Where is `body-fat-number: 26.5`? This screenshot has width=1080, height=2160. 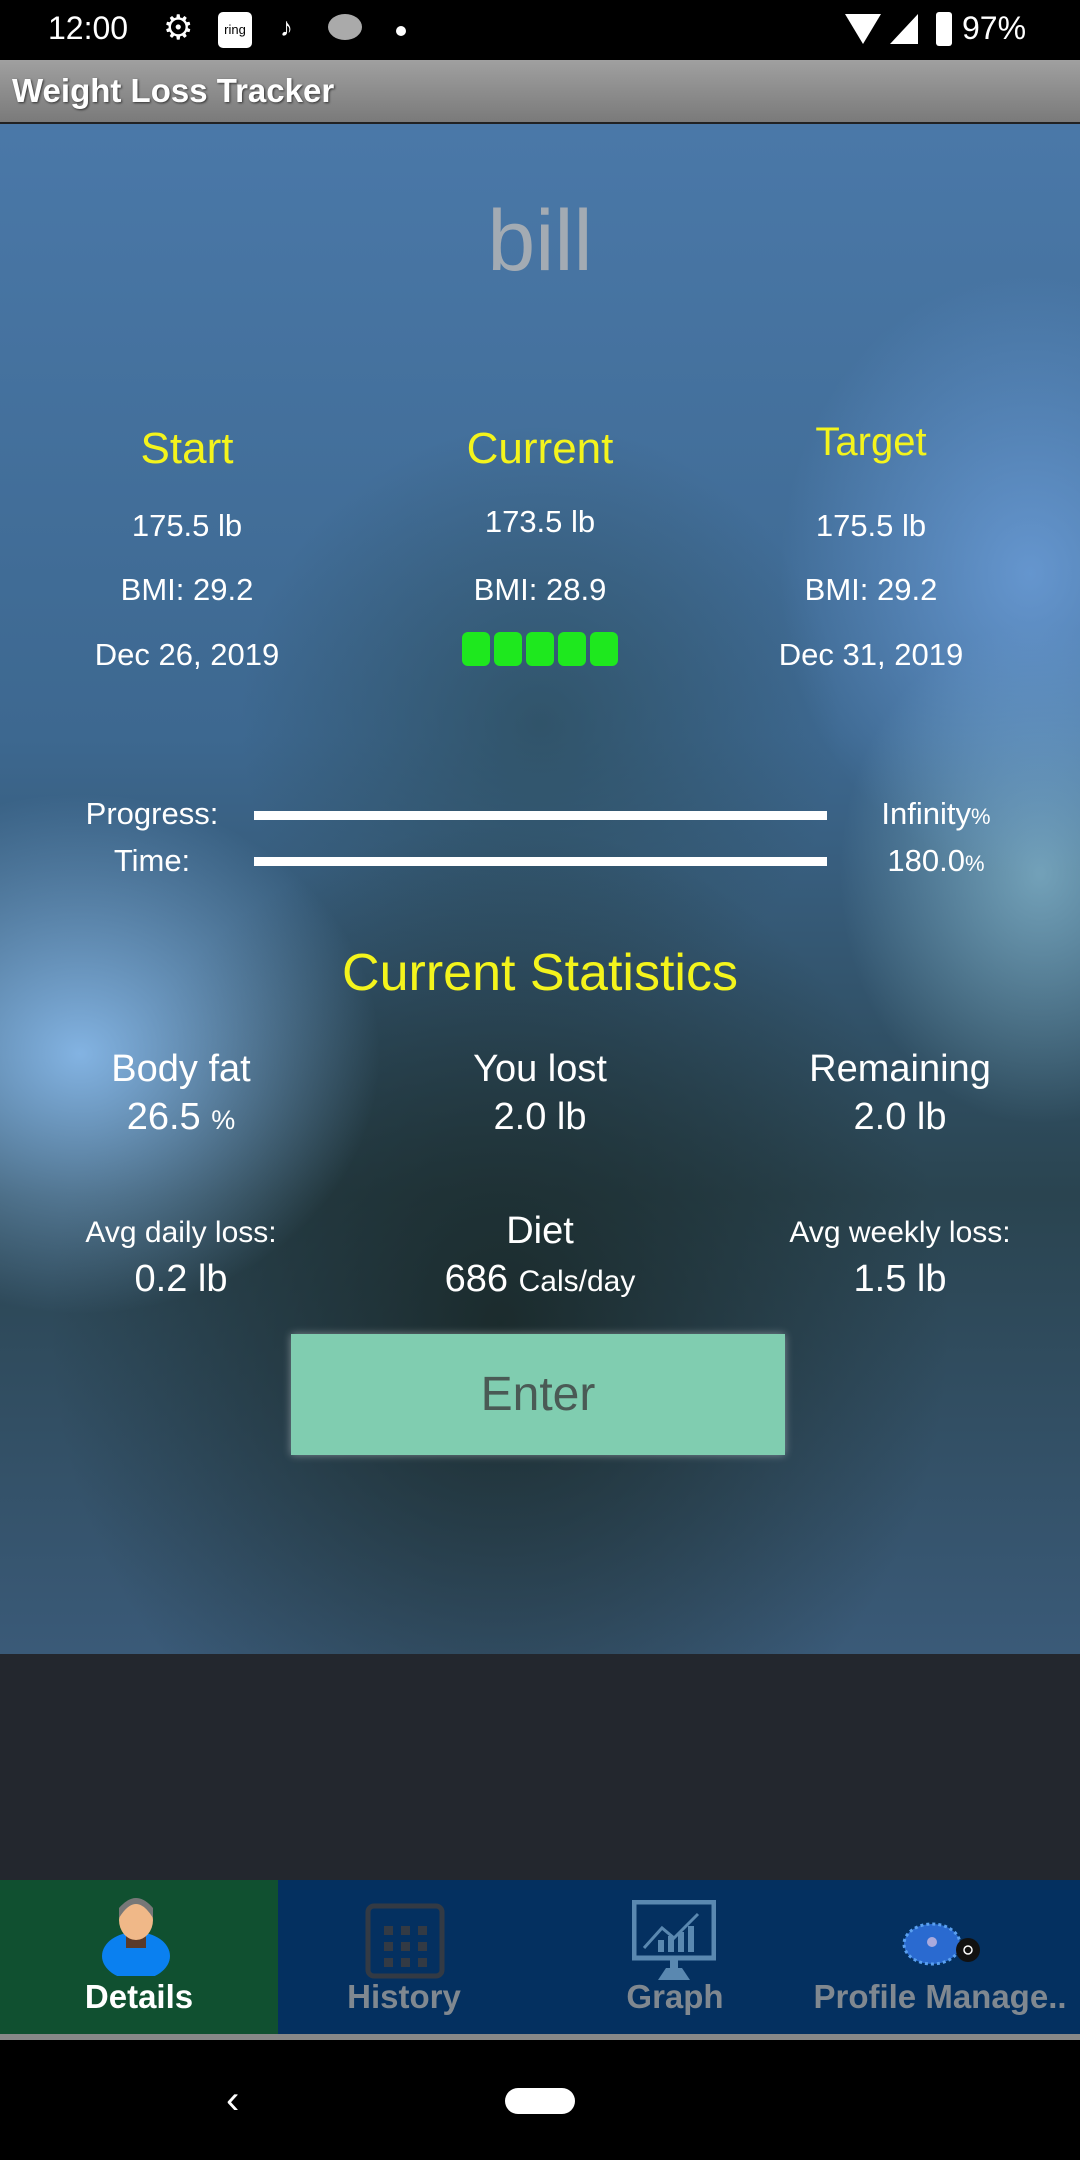
body-fat-number: 26.5 is located at coordinates (163, 1117).